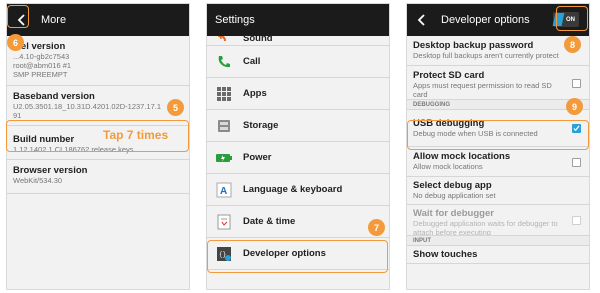 Image resolution: width=600 pixels, height=293 pixels. I want to click on step-badge-9: 9, so click(574, 106).